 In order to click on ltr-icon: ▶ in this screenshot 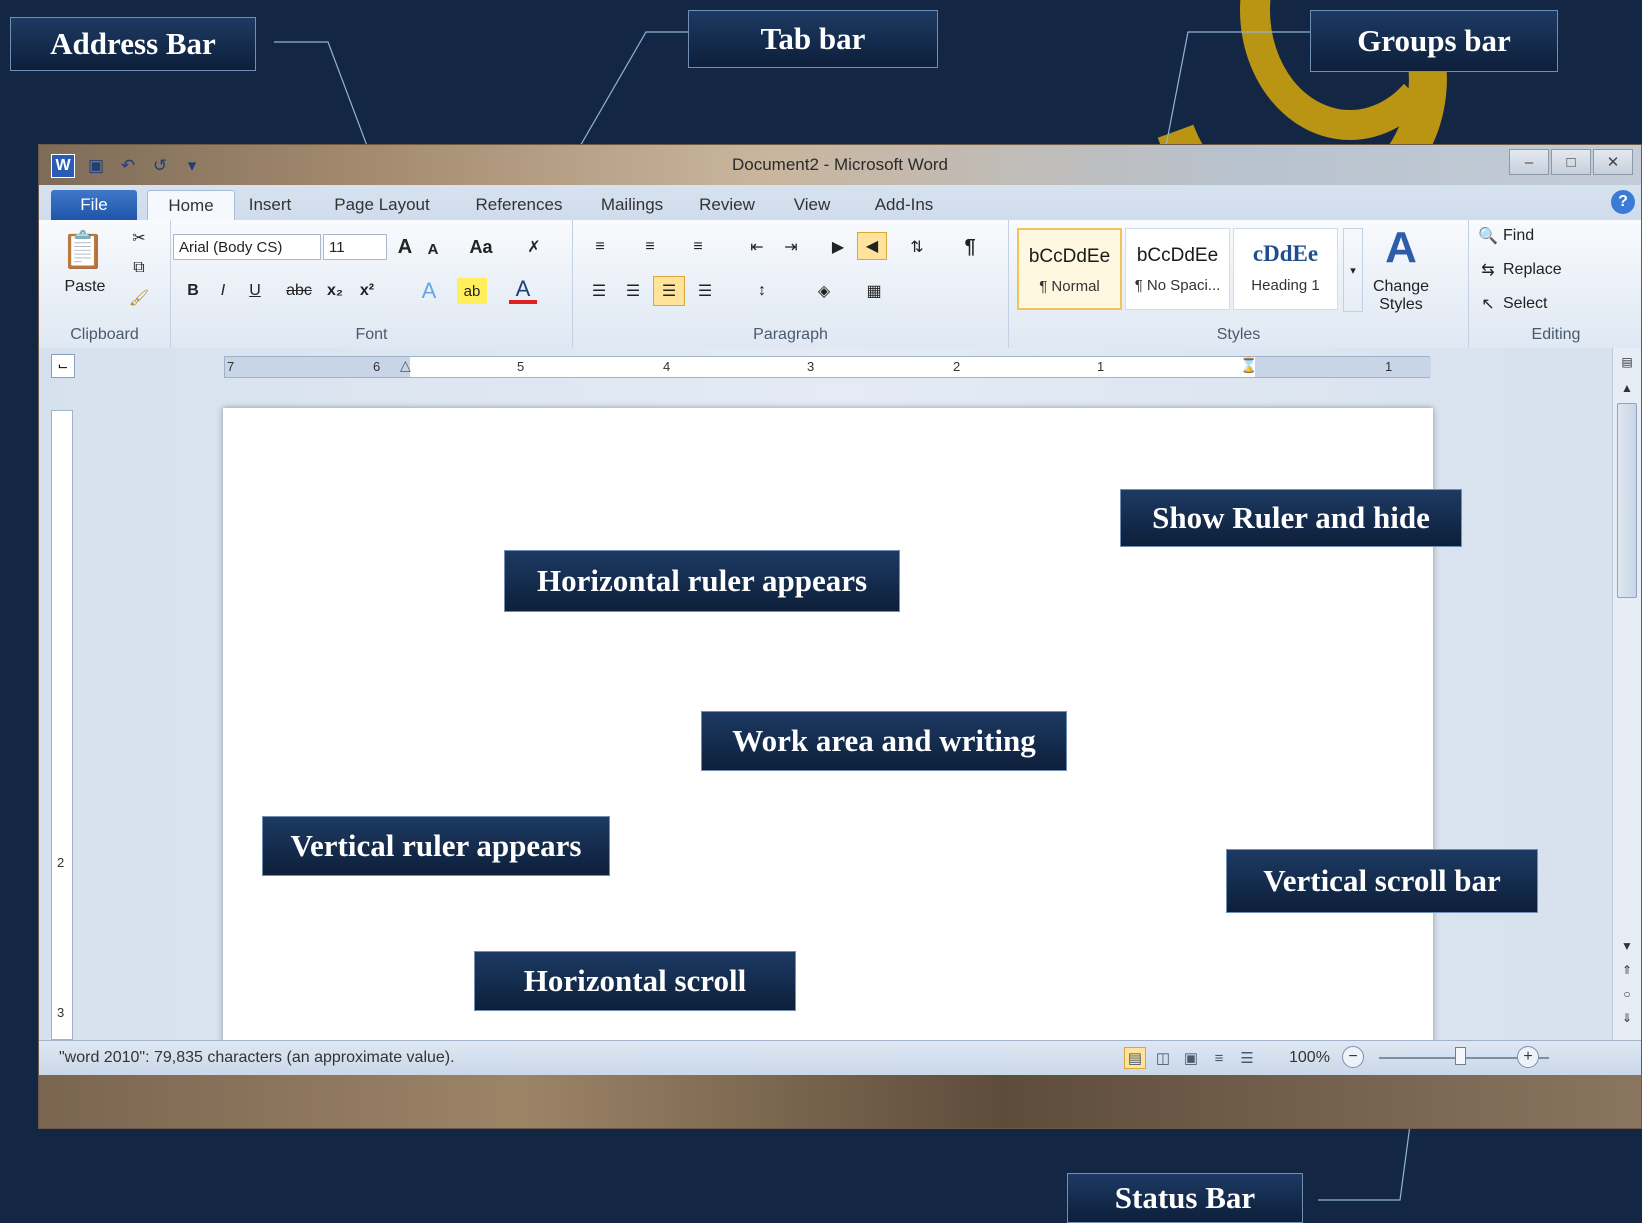, I will do `click(838, 247)`.